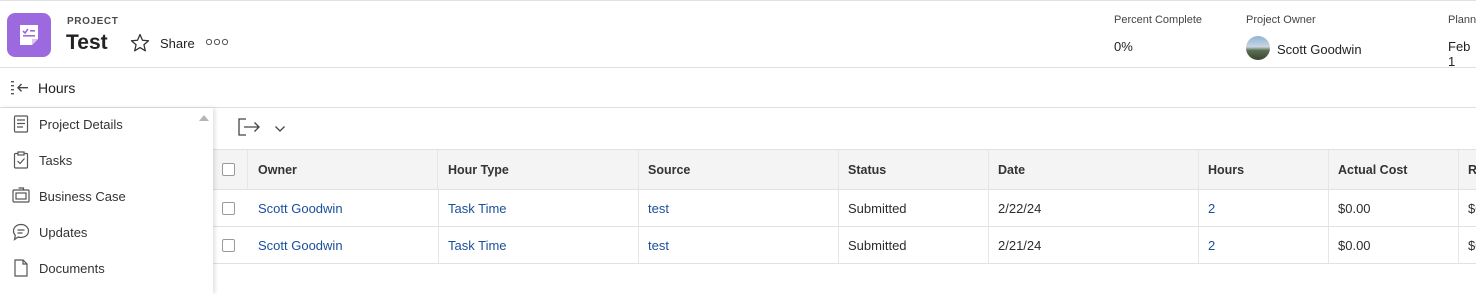 This screenshot has width=1476, height=294. I want to click on project-icon, so click(29, 35).